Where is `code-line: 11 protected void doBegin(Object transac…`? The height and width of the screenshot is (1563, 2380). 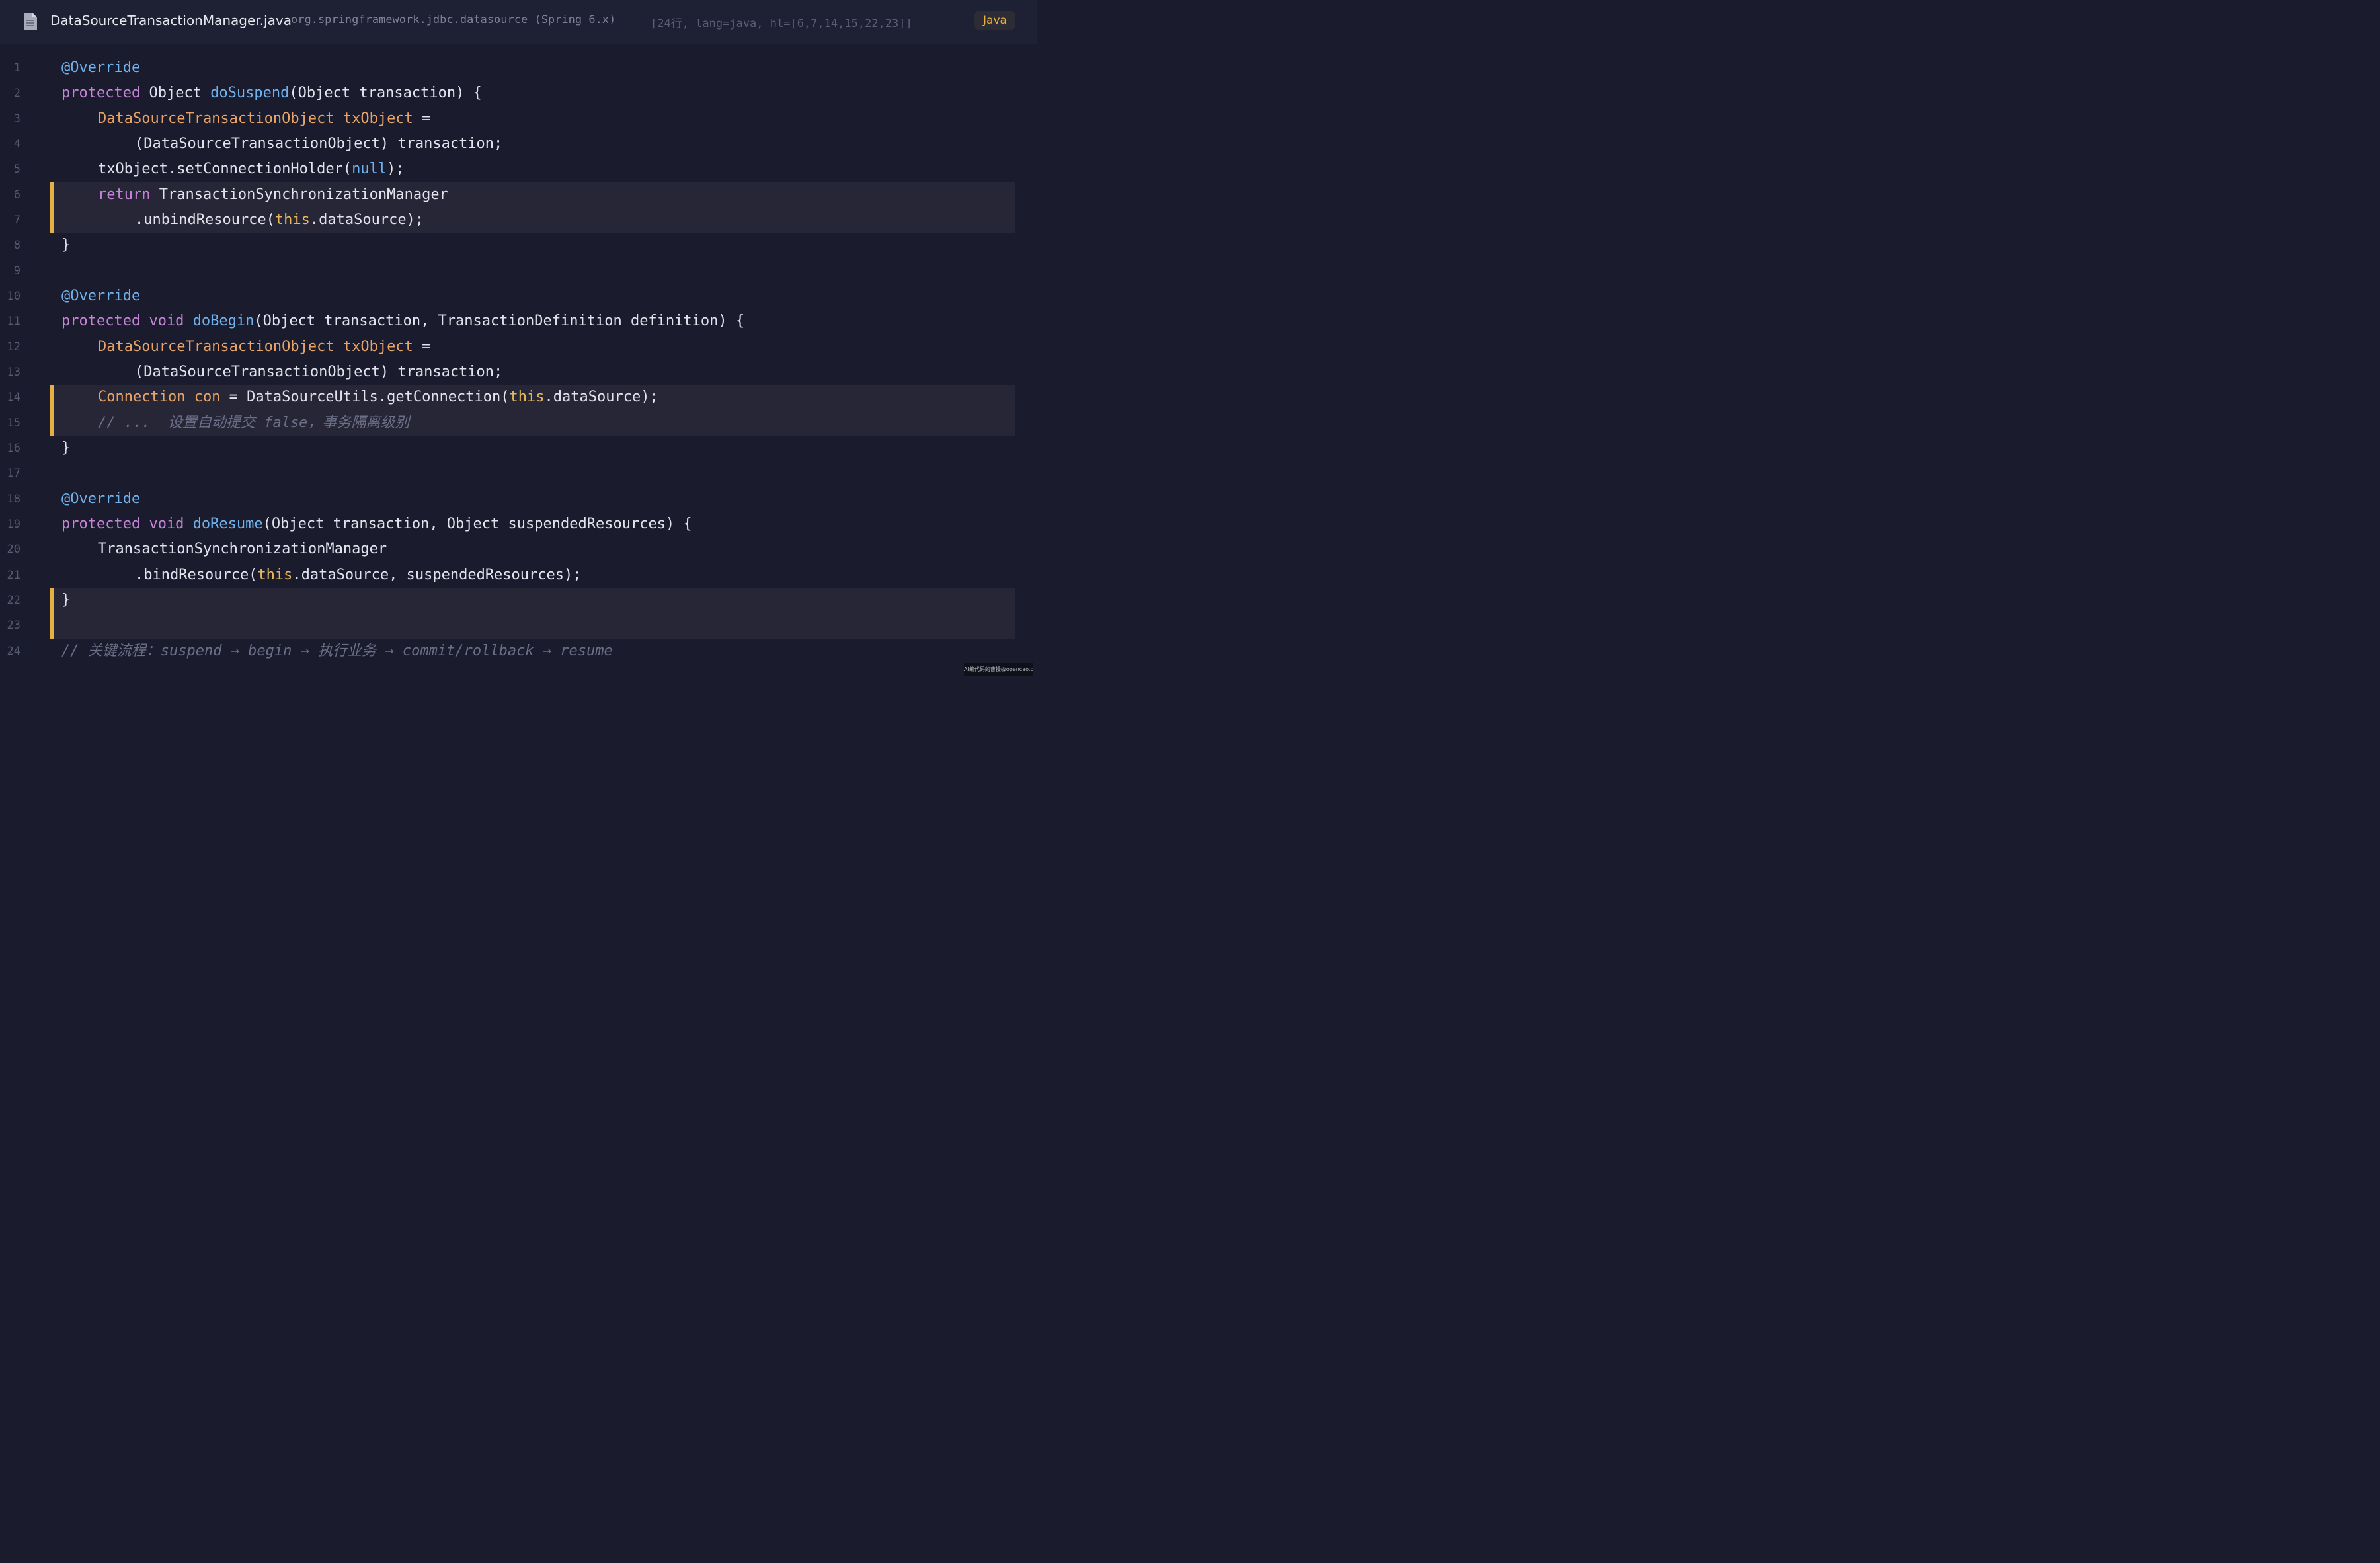
code-line: 11 protected void doBegin(Object transac… is located at coordinates (518, 321).